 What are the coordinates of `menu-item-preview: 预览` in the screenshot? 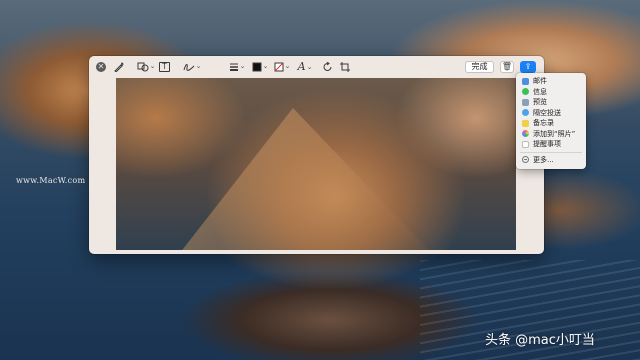 It's located at (551, 102).